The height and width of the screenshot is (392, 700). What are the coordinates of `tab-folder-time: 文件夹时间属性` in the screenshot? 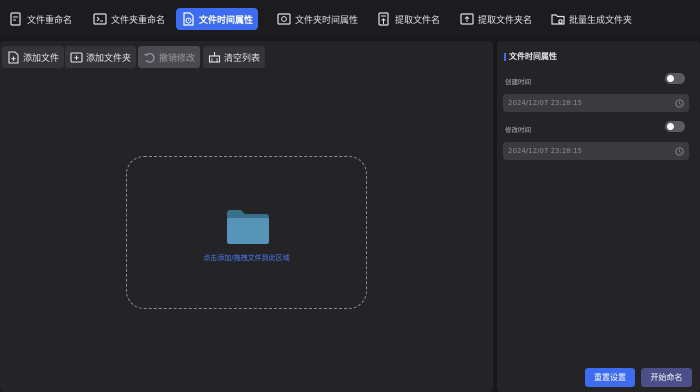 It's located at (317, 19).